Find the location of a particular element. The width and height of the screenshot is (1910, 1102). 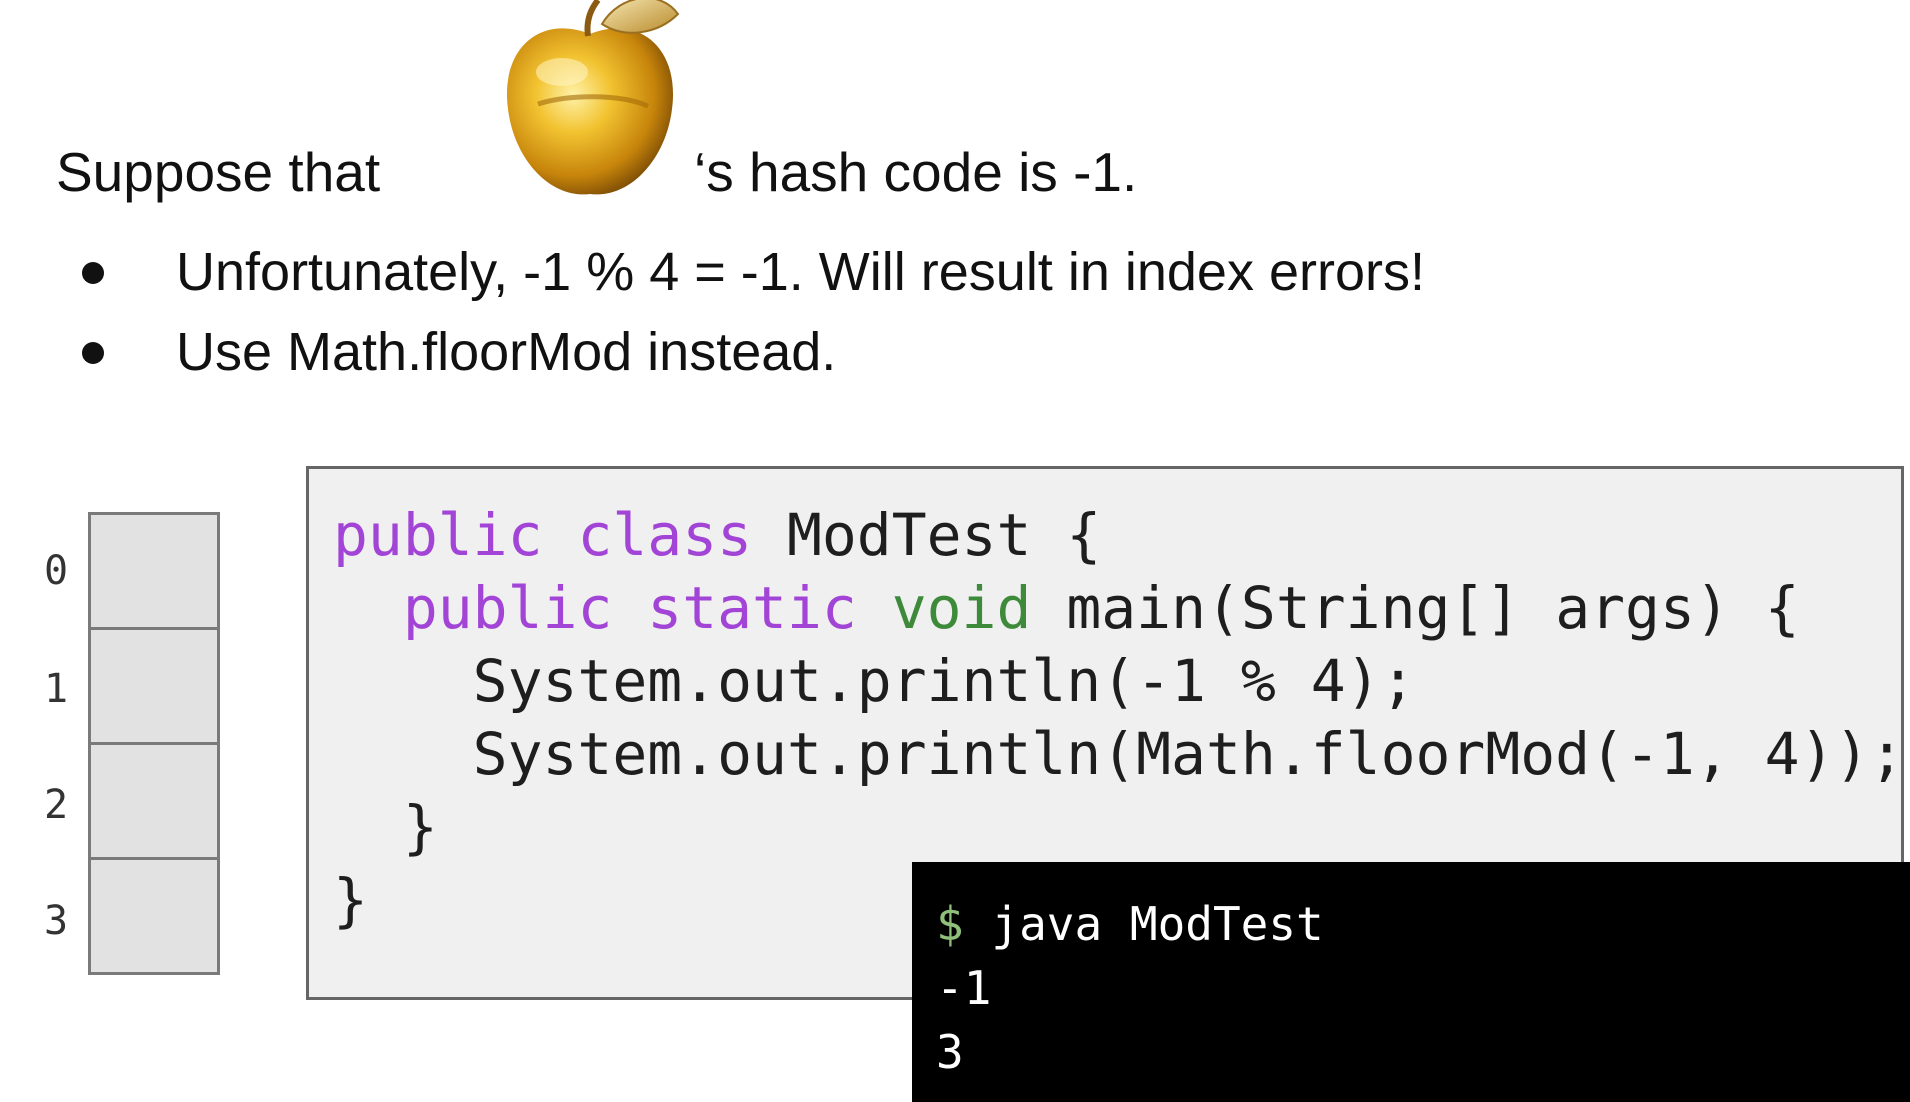

code-text-segment: ModTest { is located at coordinates (927, 535).